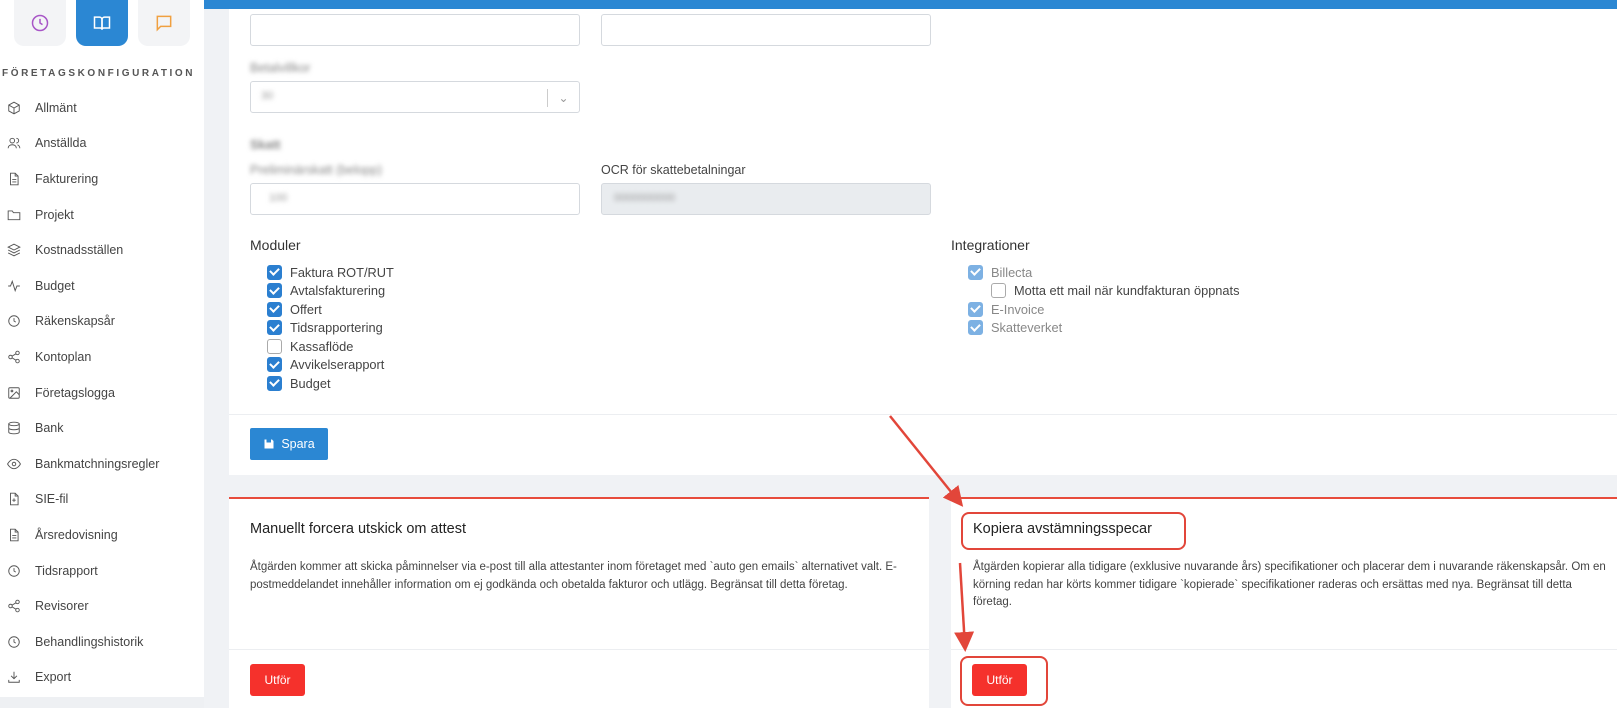 This screenshot has width=1617, height=708. I want to click on text-field-left, so click(415, 30).